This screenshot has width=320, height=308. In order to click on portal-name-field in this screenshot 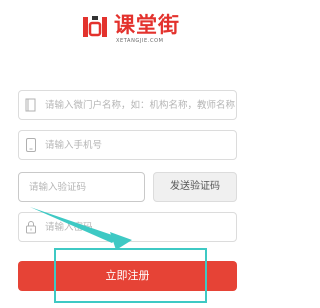, I will do `click(127, 105)`.